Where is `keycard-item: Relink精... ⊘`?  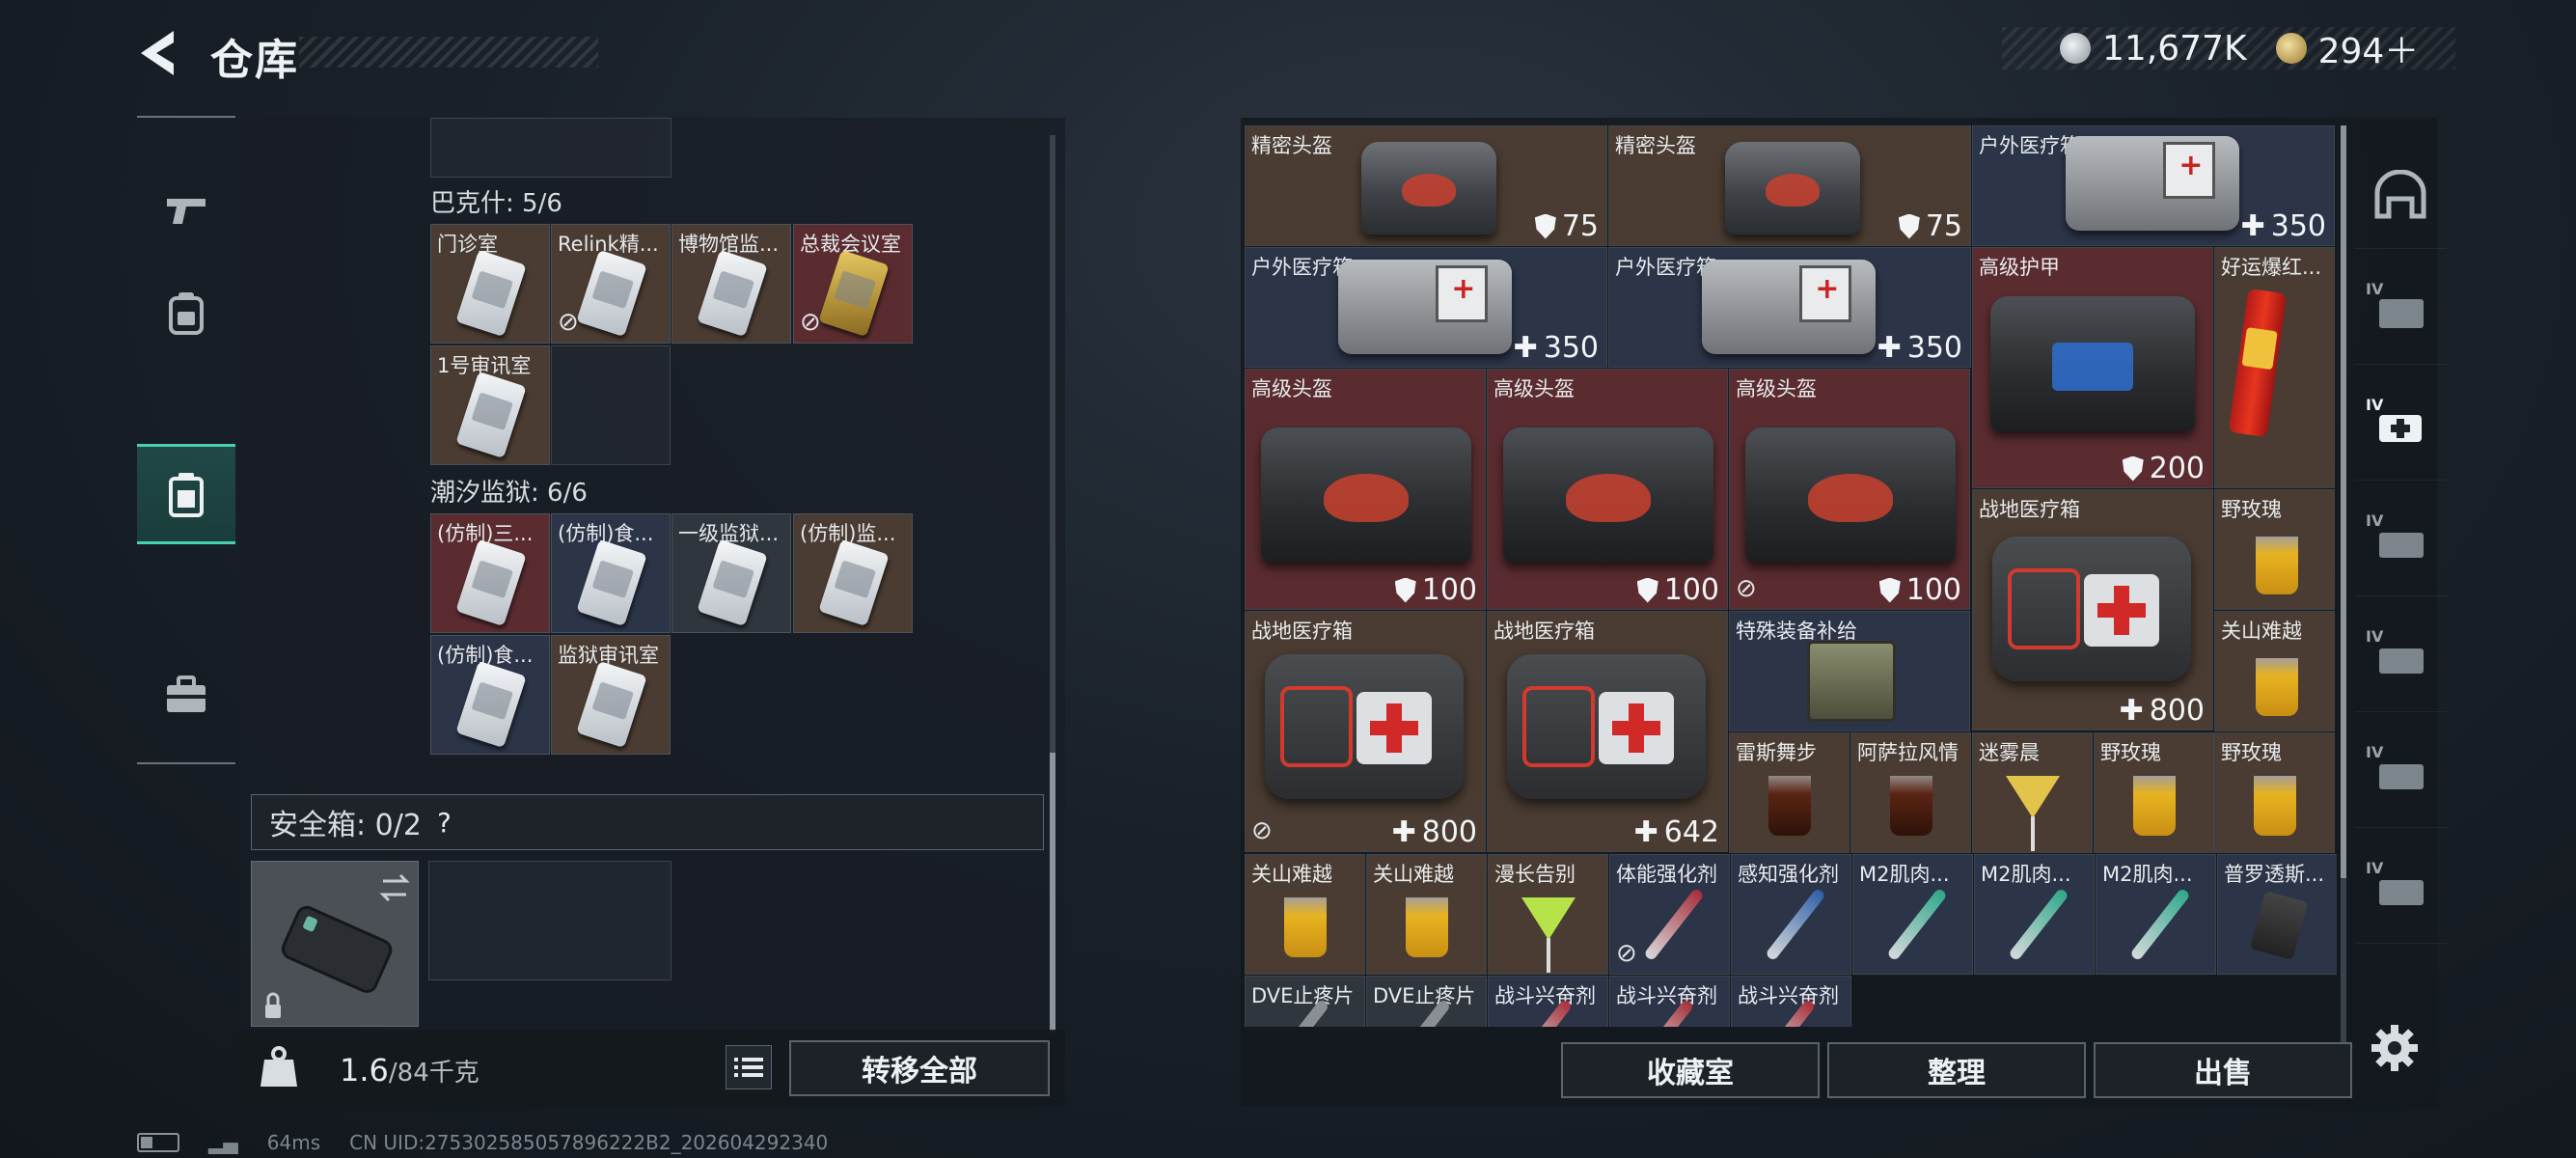
keycard-item: Relink精... ⊘ is located at coordinates (611, 284).